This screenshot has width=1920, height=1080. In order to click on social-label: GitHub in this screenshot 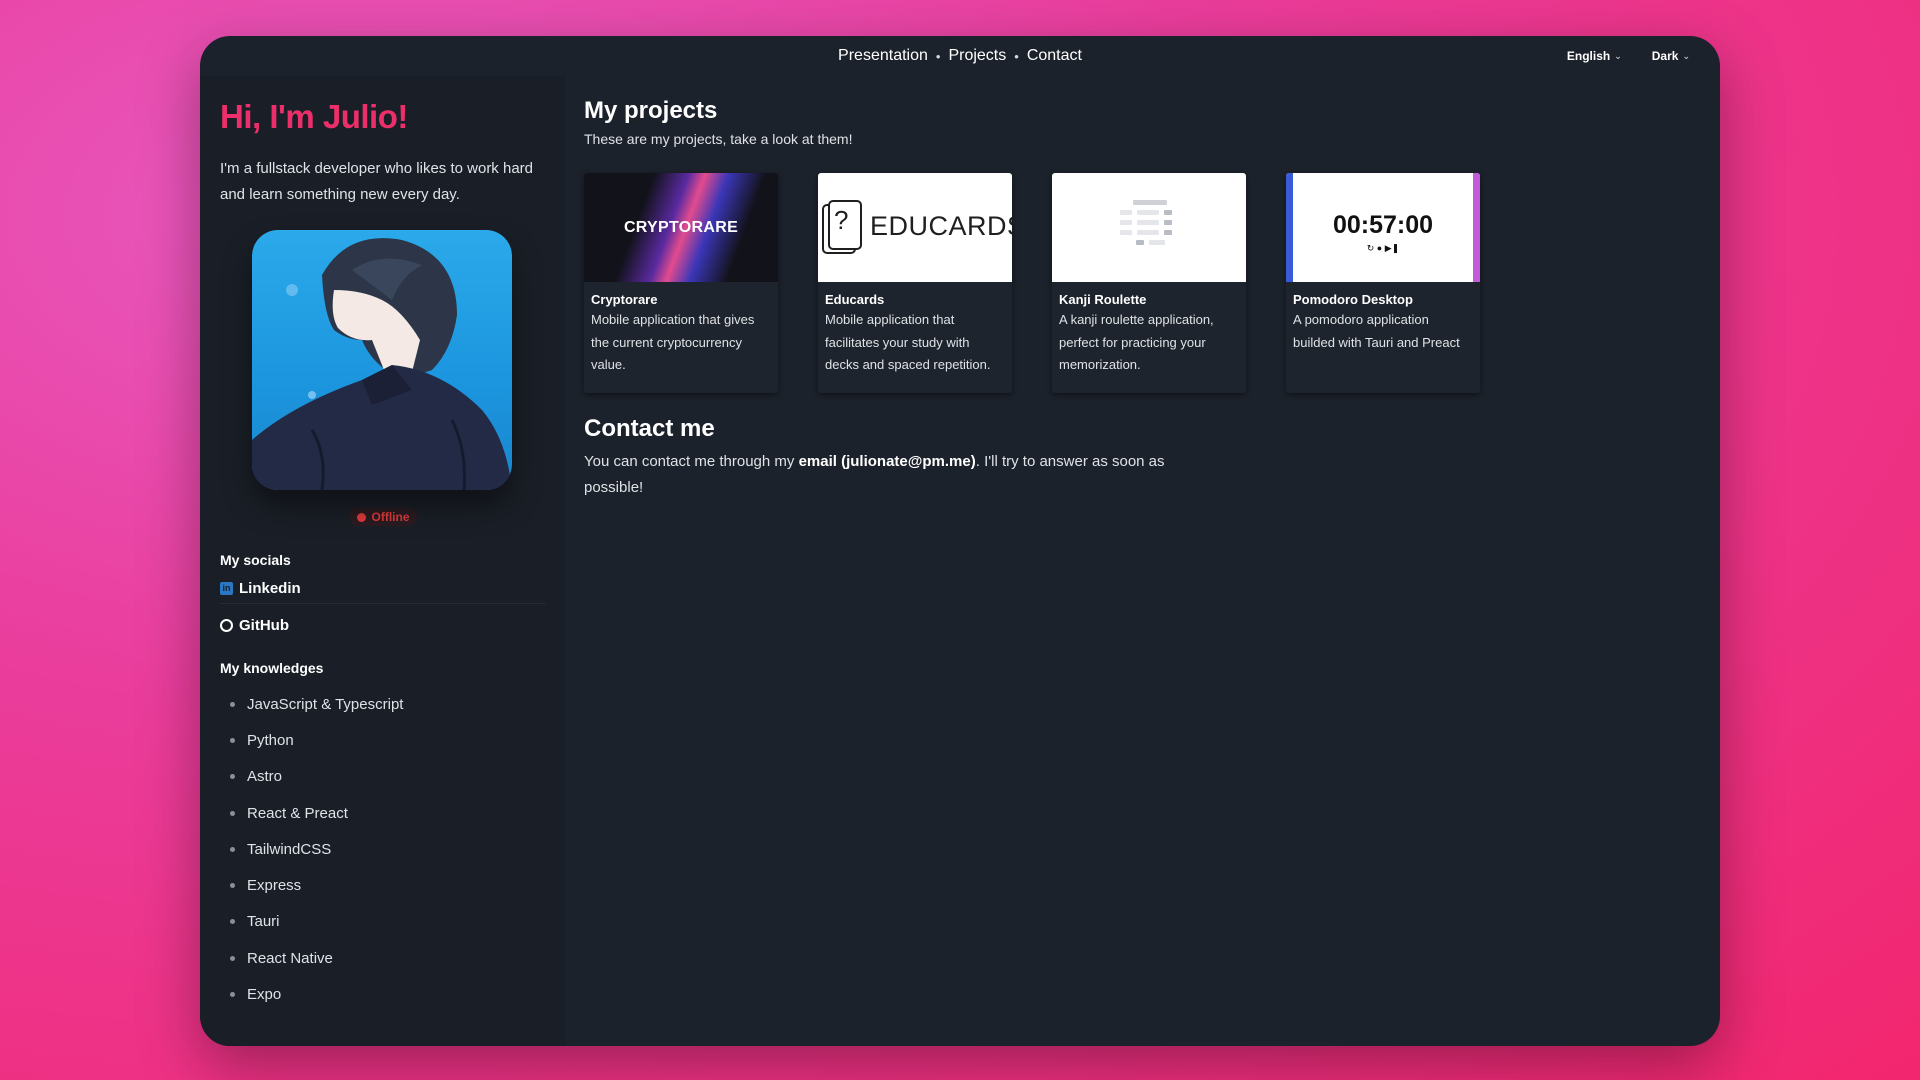, I will do `click(264, 625)`.